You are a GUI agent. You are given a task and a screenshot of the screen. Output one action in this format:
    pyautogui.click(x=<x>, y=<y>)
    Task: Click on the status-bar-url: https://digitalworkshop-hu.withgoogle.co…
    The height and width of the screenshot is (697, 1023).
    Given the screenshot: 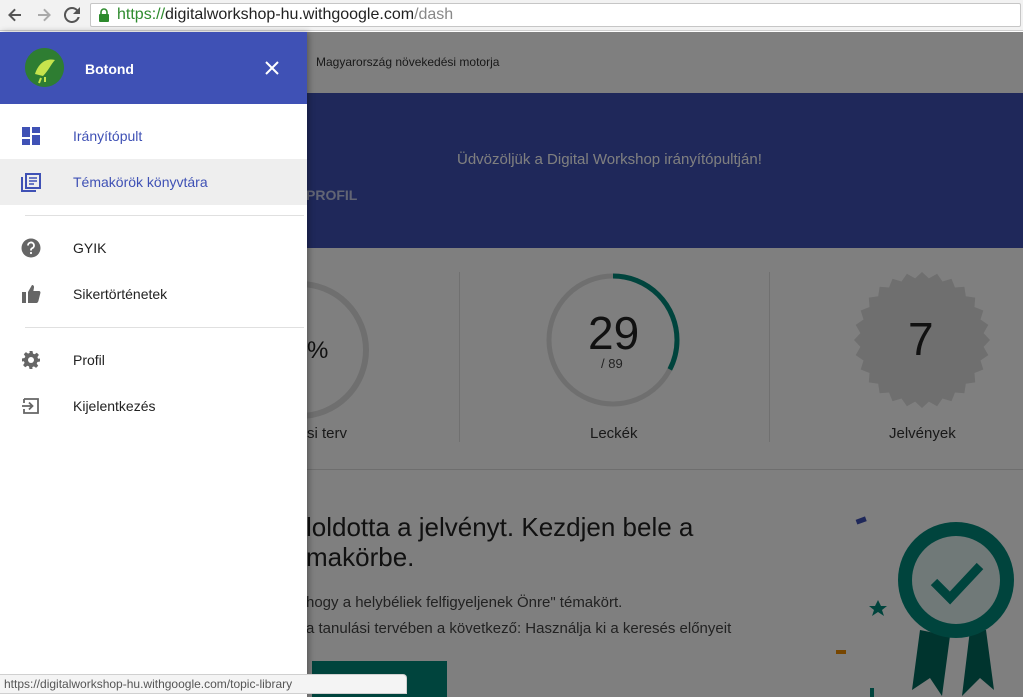 What is the action you would take?
    pyautogui.click(x=203, y=684)
    